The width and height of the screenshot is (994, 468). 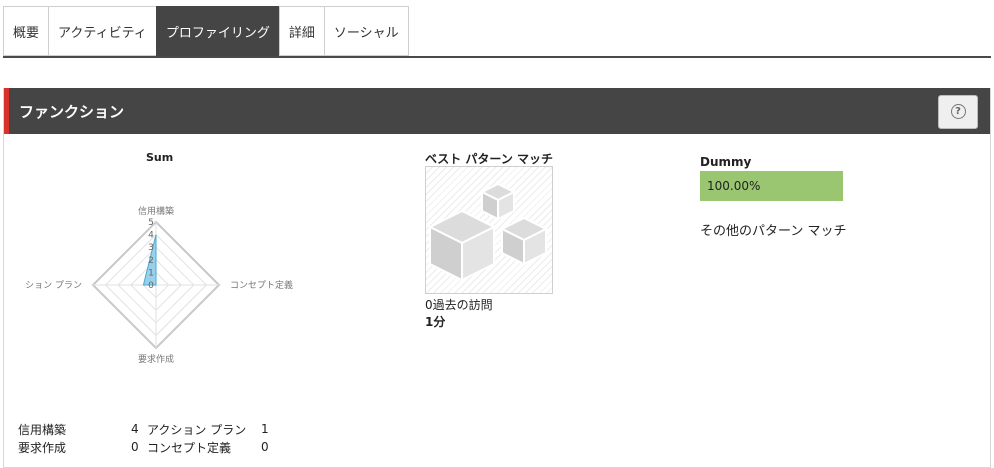 I want to click on question-circle-icon: ?, so click(x=958, y=111).